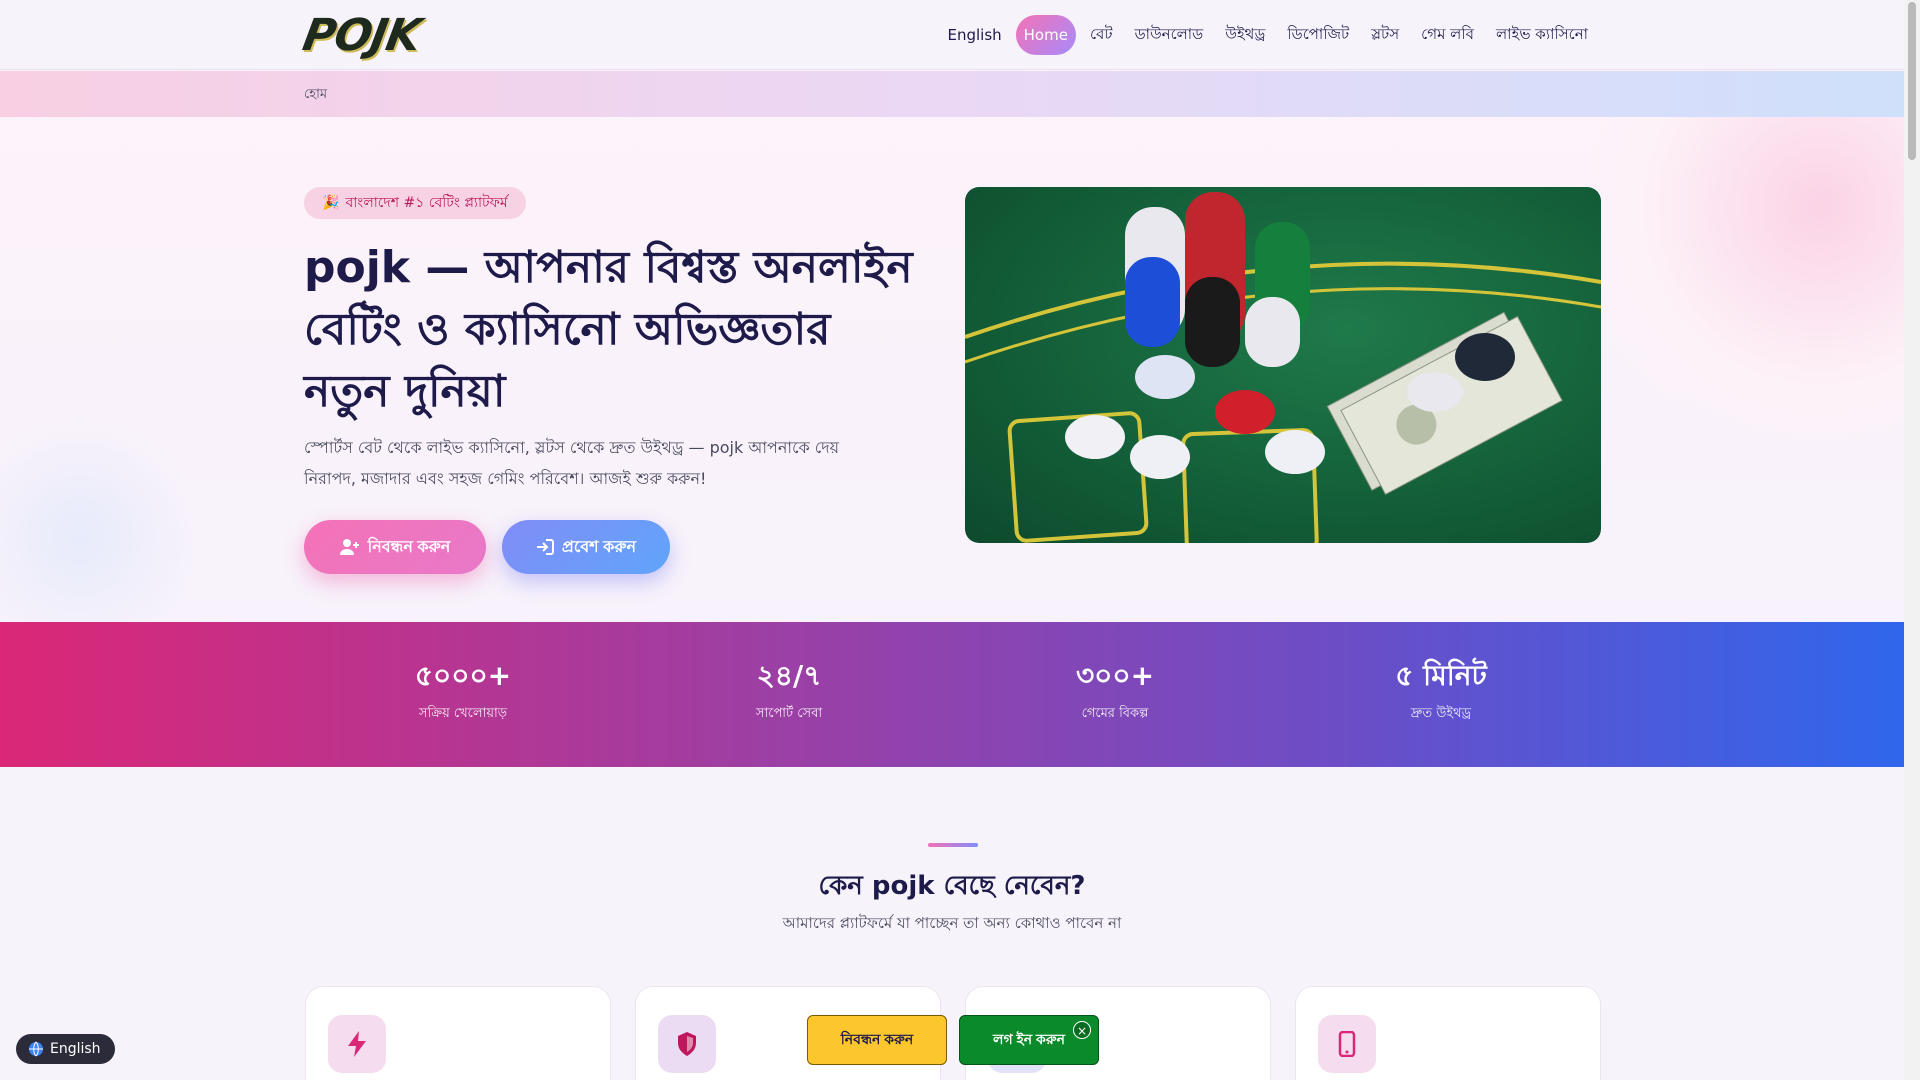 The image size is (1920, 1080). What do you see at coordinates (789, 675) in the screenshot?
I see `stat-value: ২৪/৭` at bounding box center [789, 675].